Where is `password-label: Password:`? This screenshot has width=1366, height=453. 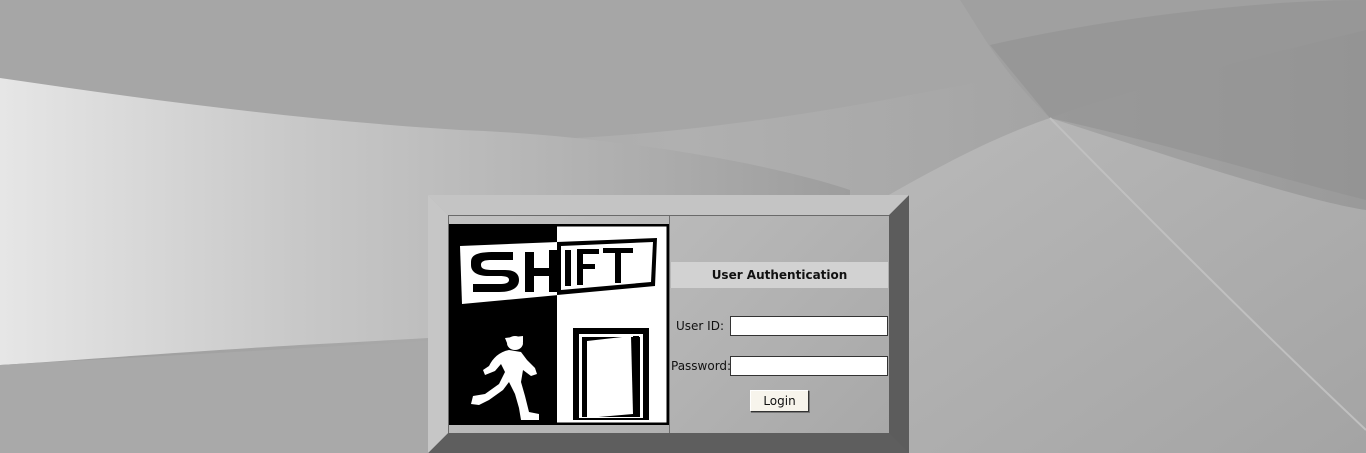 password-label: Password: is located at coordinates (701, 366).